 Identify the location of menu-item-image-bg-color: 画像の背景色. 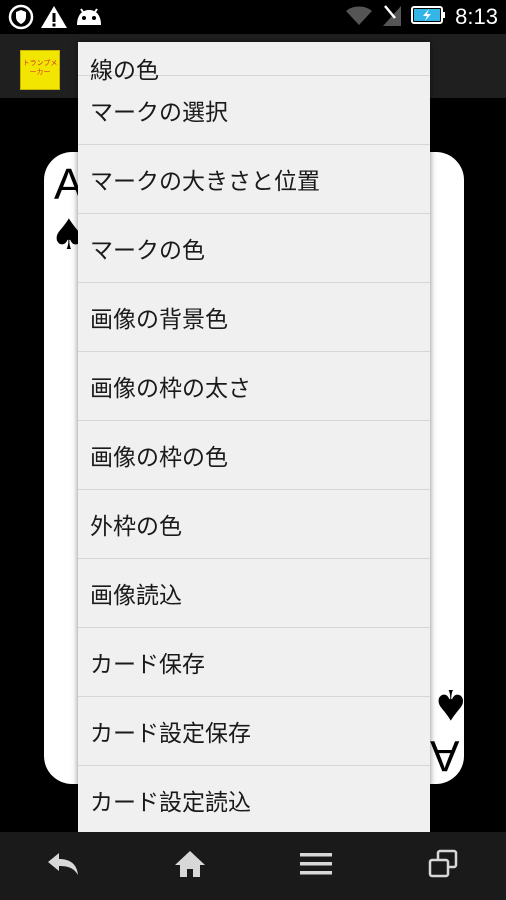
(254, 317).